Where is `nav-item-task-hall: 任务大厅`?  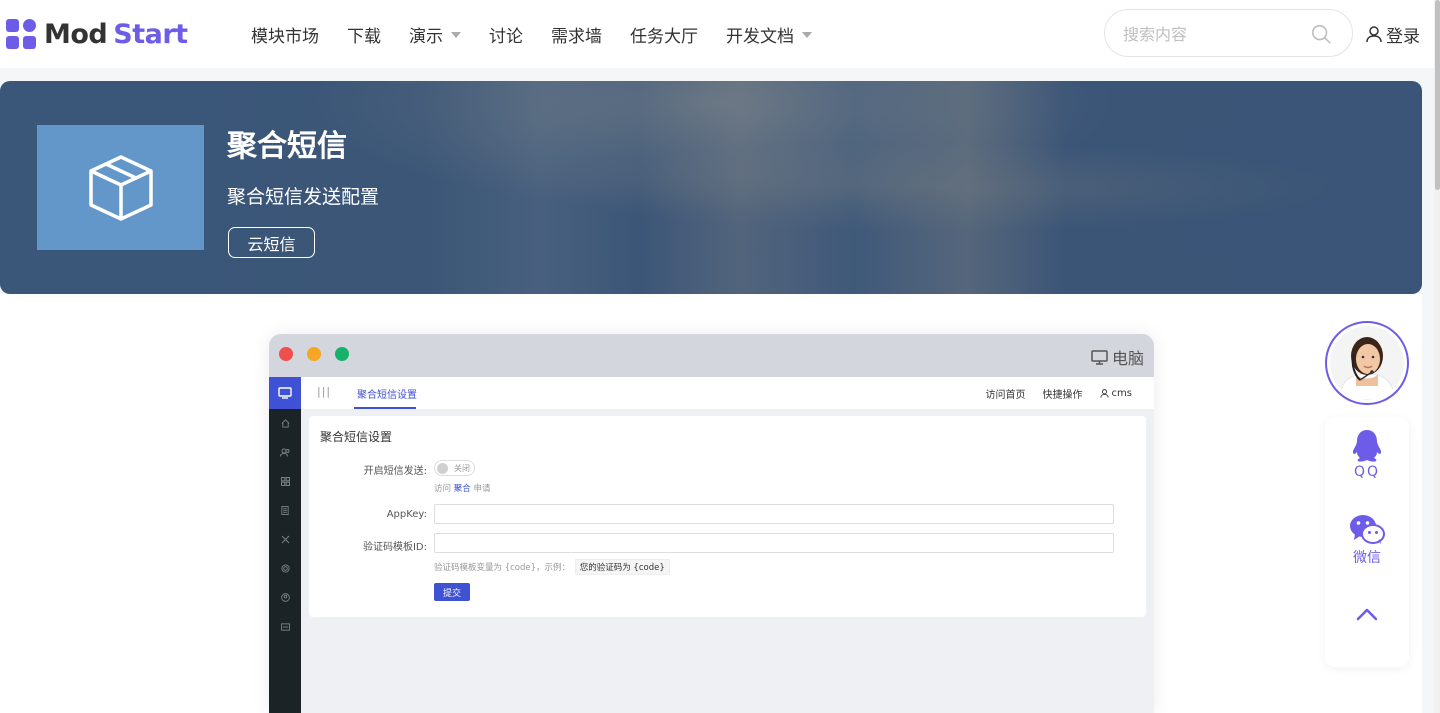
nav-item-task-hall: 任务大厅 is located at coordinates (664, 34).